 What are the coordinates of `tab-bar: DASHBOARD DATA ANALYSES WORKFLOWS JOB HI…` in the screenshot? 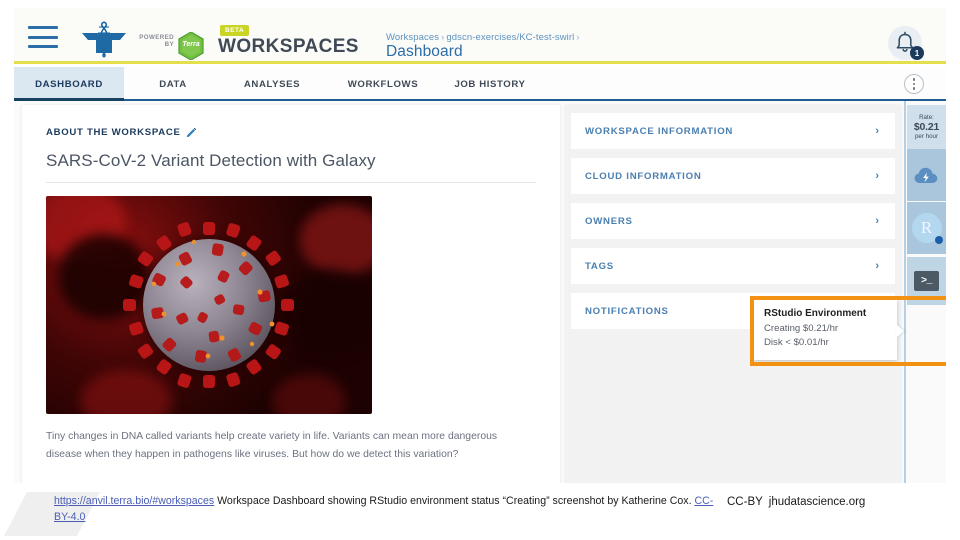 It's located at (480, 84).